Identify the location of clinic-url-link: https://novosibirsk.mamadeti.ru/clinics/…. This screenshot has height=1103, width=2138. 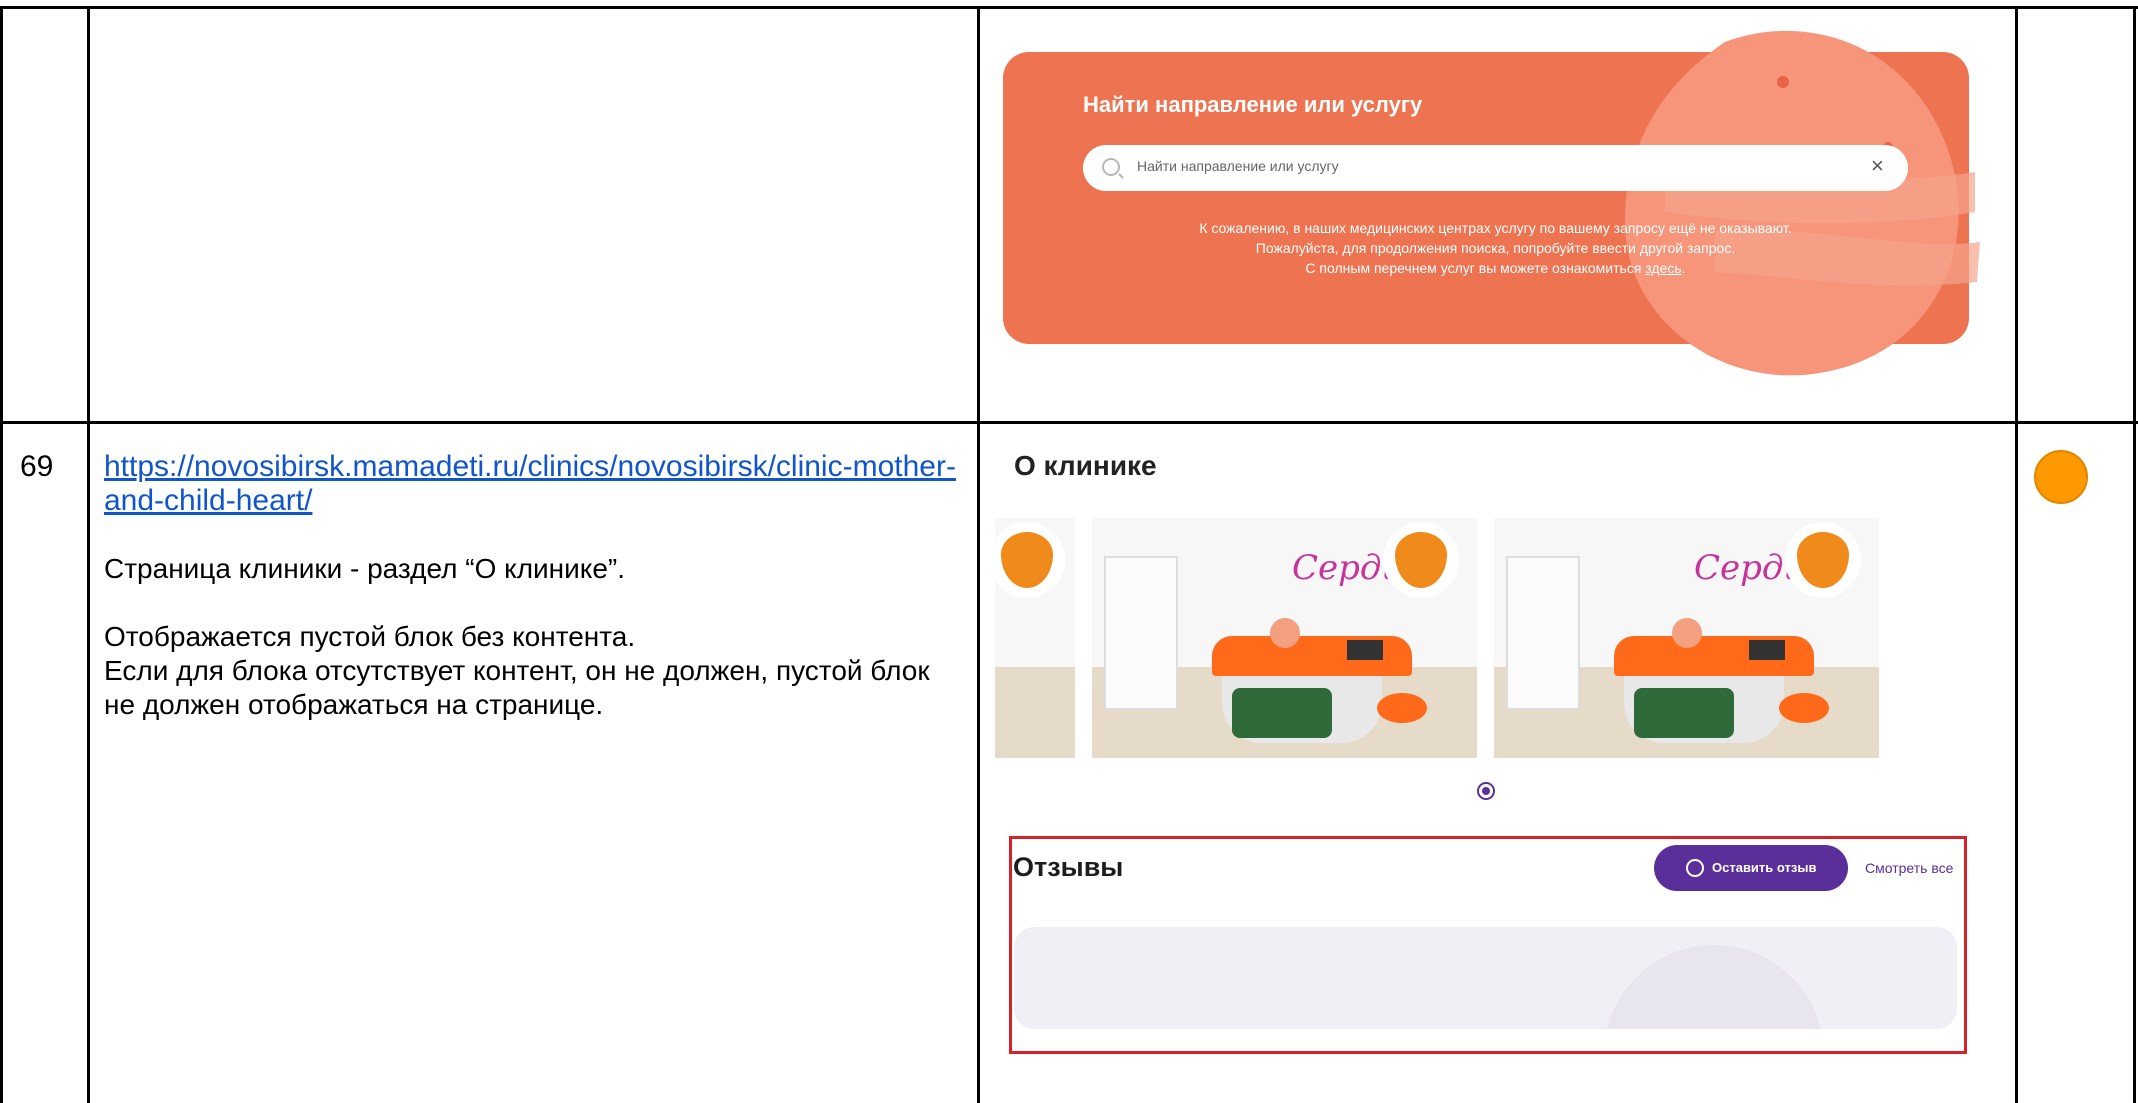
(534, 484).